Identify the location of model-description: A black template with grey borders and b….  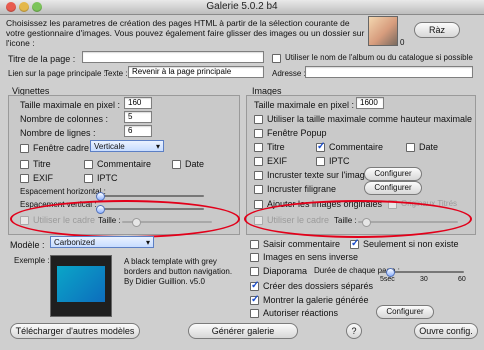
(178, 271).